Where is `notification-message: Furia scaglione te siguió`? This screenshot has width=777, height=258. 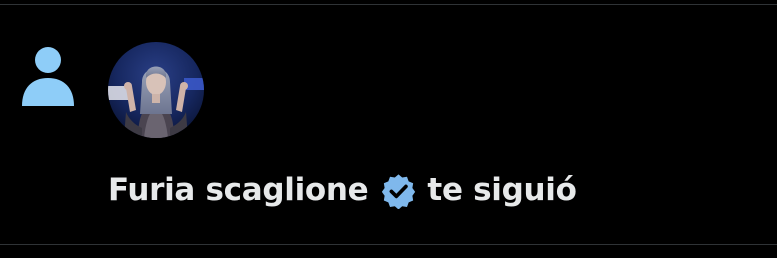 notification-message: Furia scaglione te siguió is located at coordinates (342, 190).